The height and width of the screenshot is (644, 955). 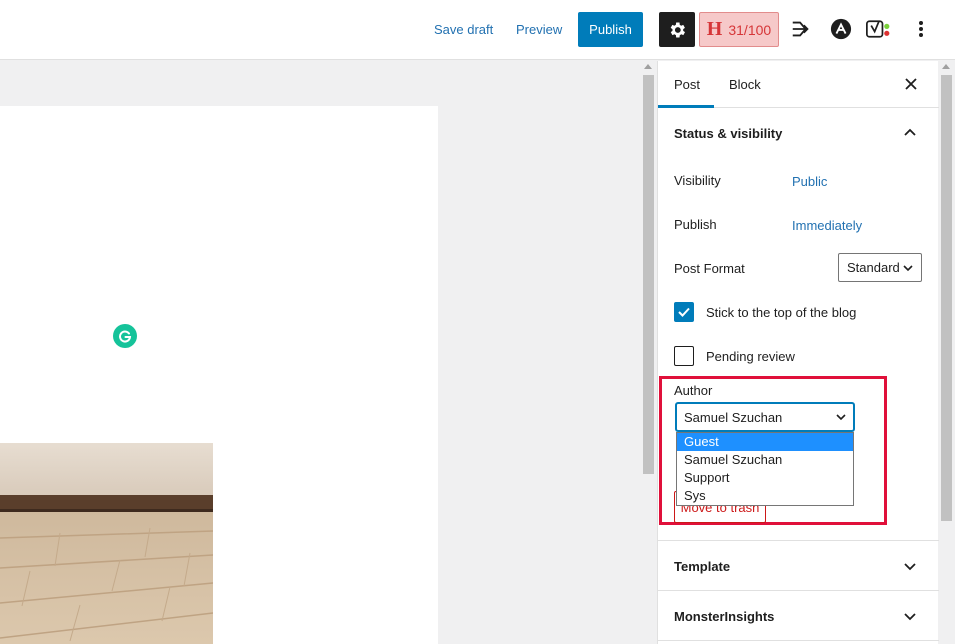 What do you see at coordinates (809, 181) in the screenshot?
I see `visibility-toggle: Public` at bounding box center [809, 181].